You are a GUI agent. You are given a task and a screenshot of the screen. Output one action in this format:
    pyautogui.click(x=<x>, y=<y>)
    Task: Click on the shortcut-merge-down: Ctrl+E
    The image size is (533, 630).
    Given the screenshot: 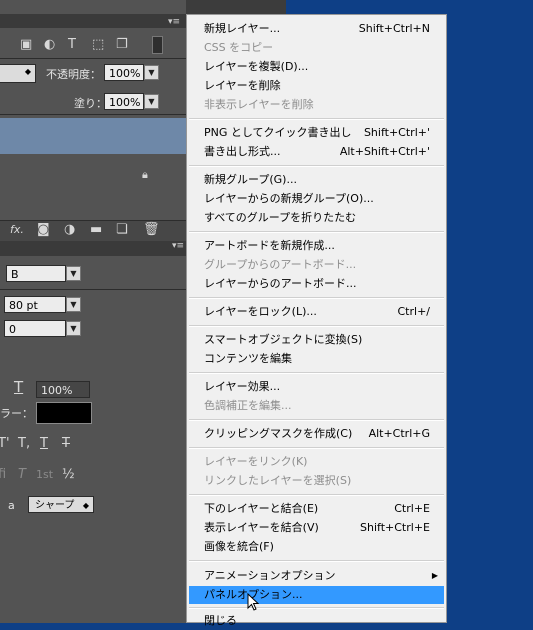 What is the action you would take?
    pyautogui.click(x=412, y=508)
    